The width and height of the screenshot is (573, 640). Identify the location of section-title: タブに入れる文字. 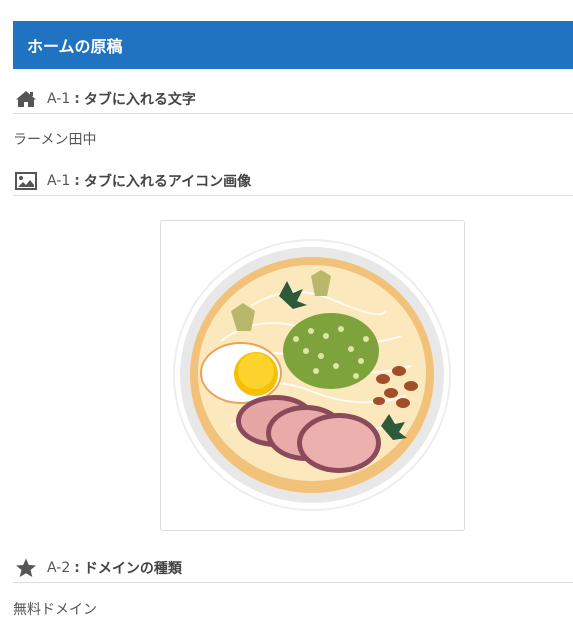
(139, 99).